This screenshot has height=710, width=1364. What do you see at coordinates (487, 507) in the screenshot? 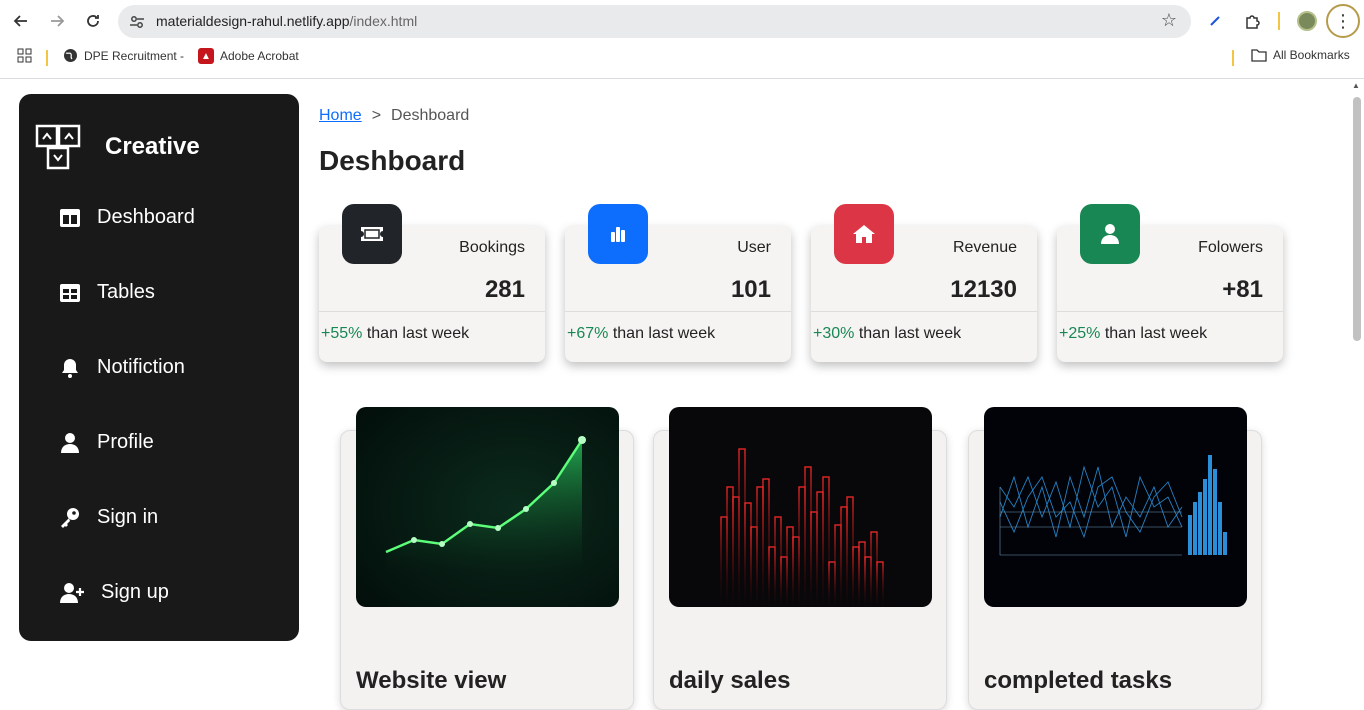
I see `website-view-image` at bounding box center [487, 507].